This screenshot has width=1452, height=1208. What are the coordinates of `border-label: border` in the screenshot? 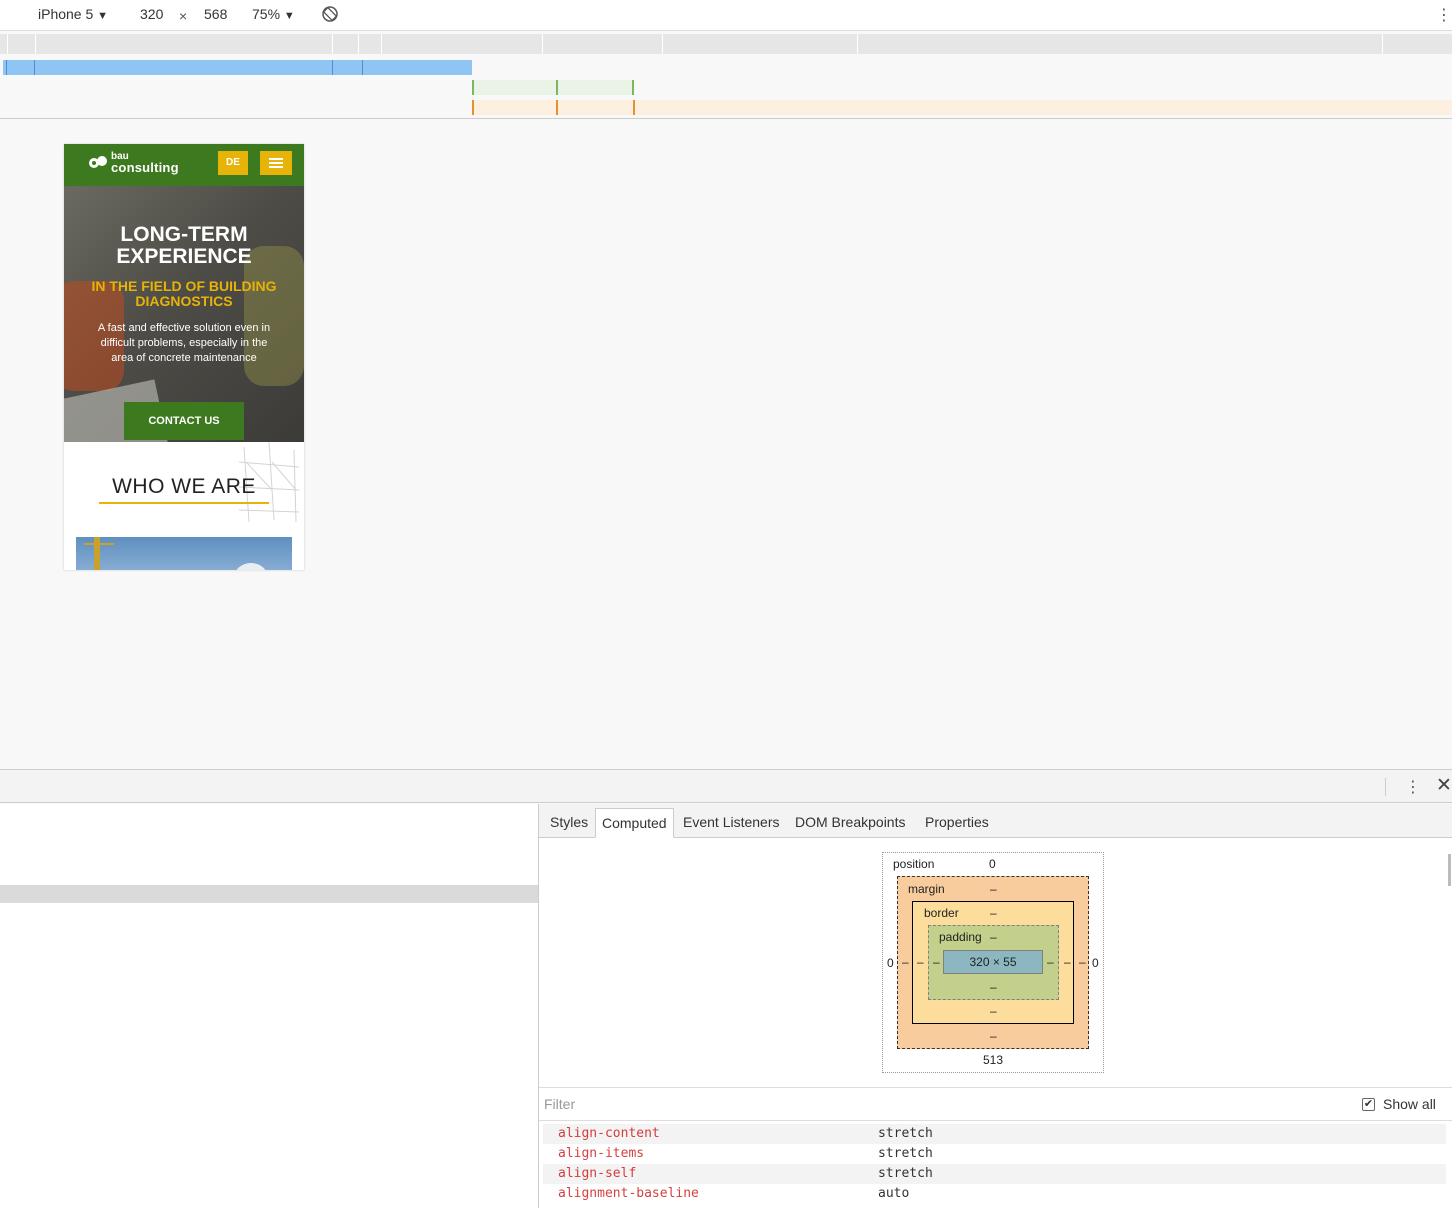 It's located at (941, 913).